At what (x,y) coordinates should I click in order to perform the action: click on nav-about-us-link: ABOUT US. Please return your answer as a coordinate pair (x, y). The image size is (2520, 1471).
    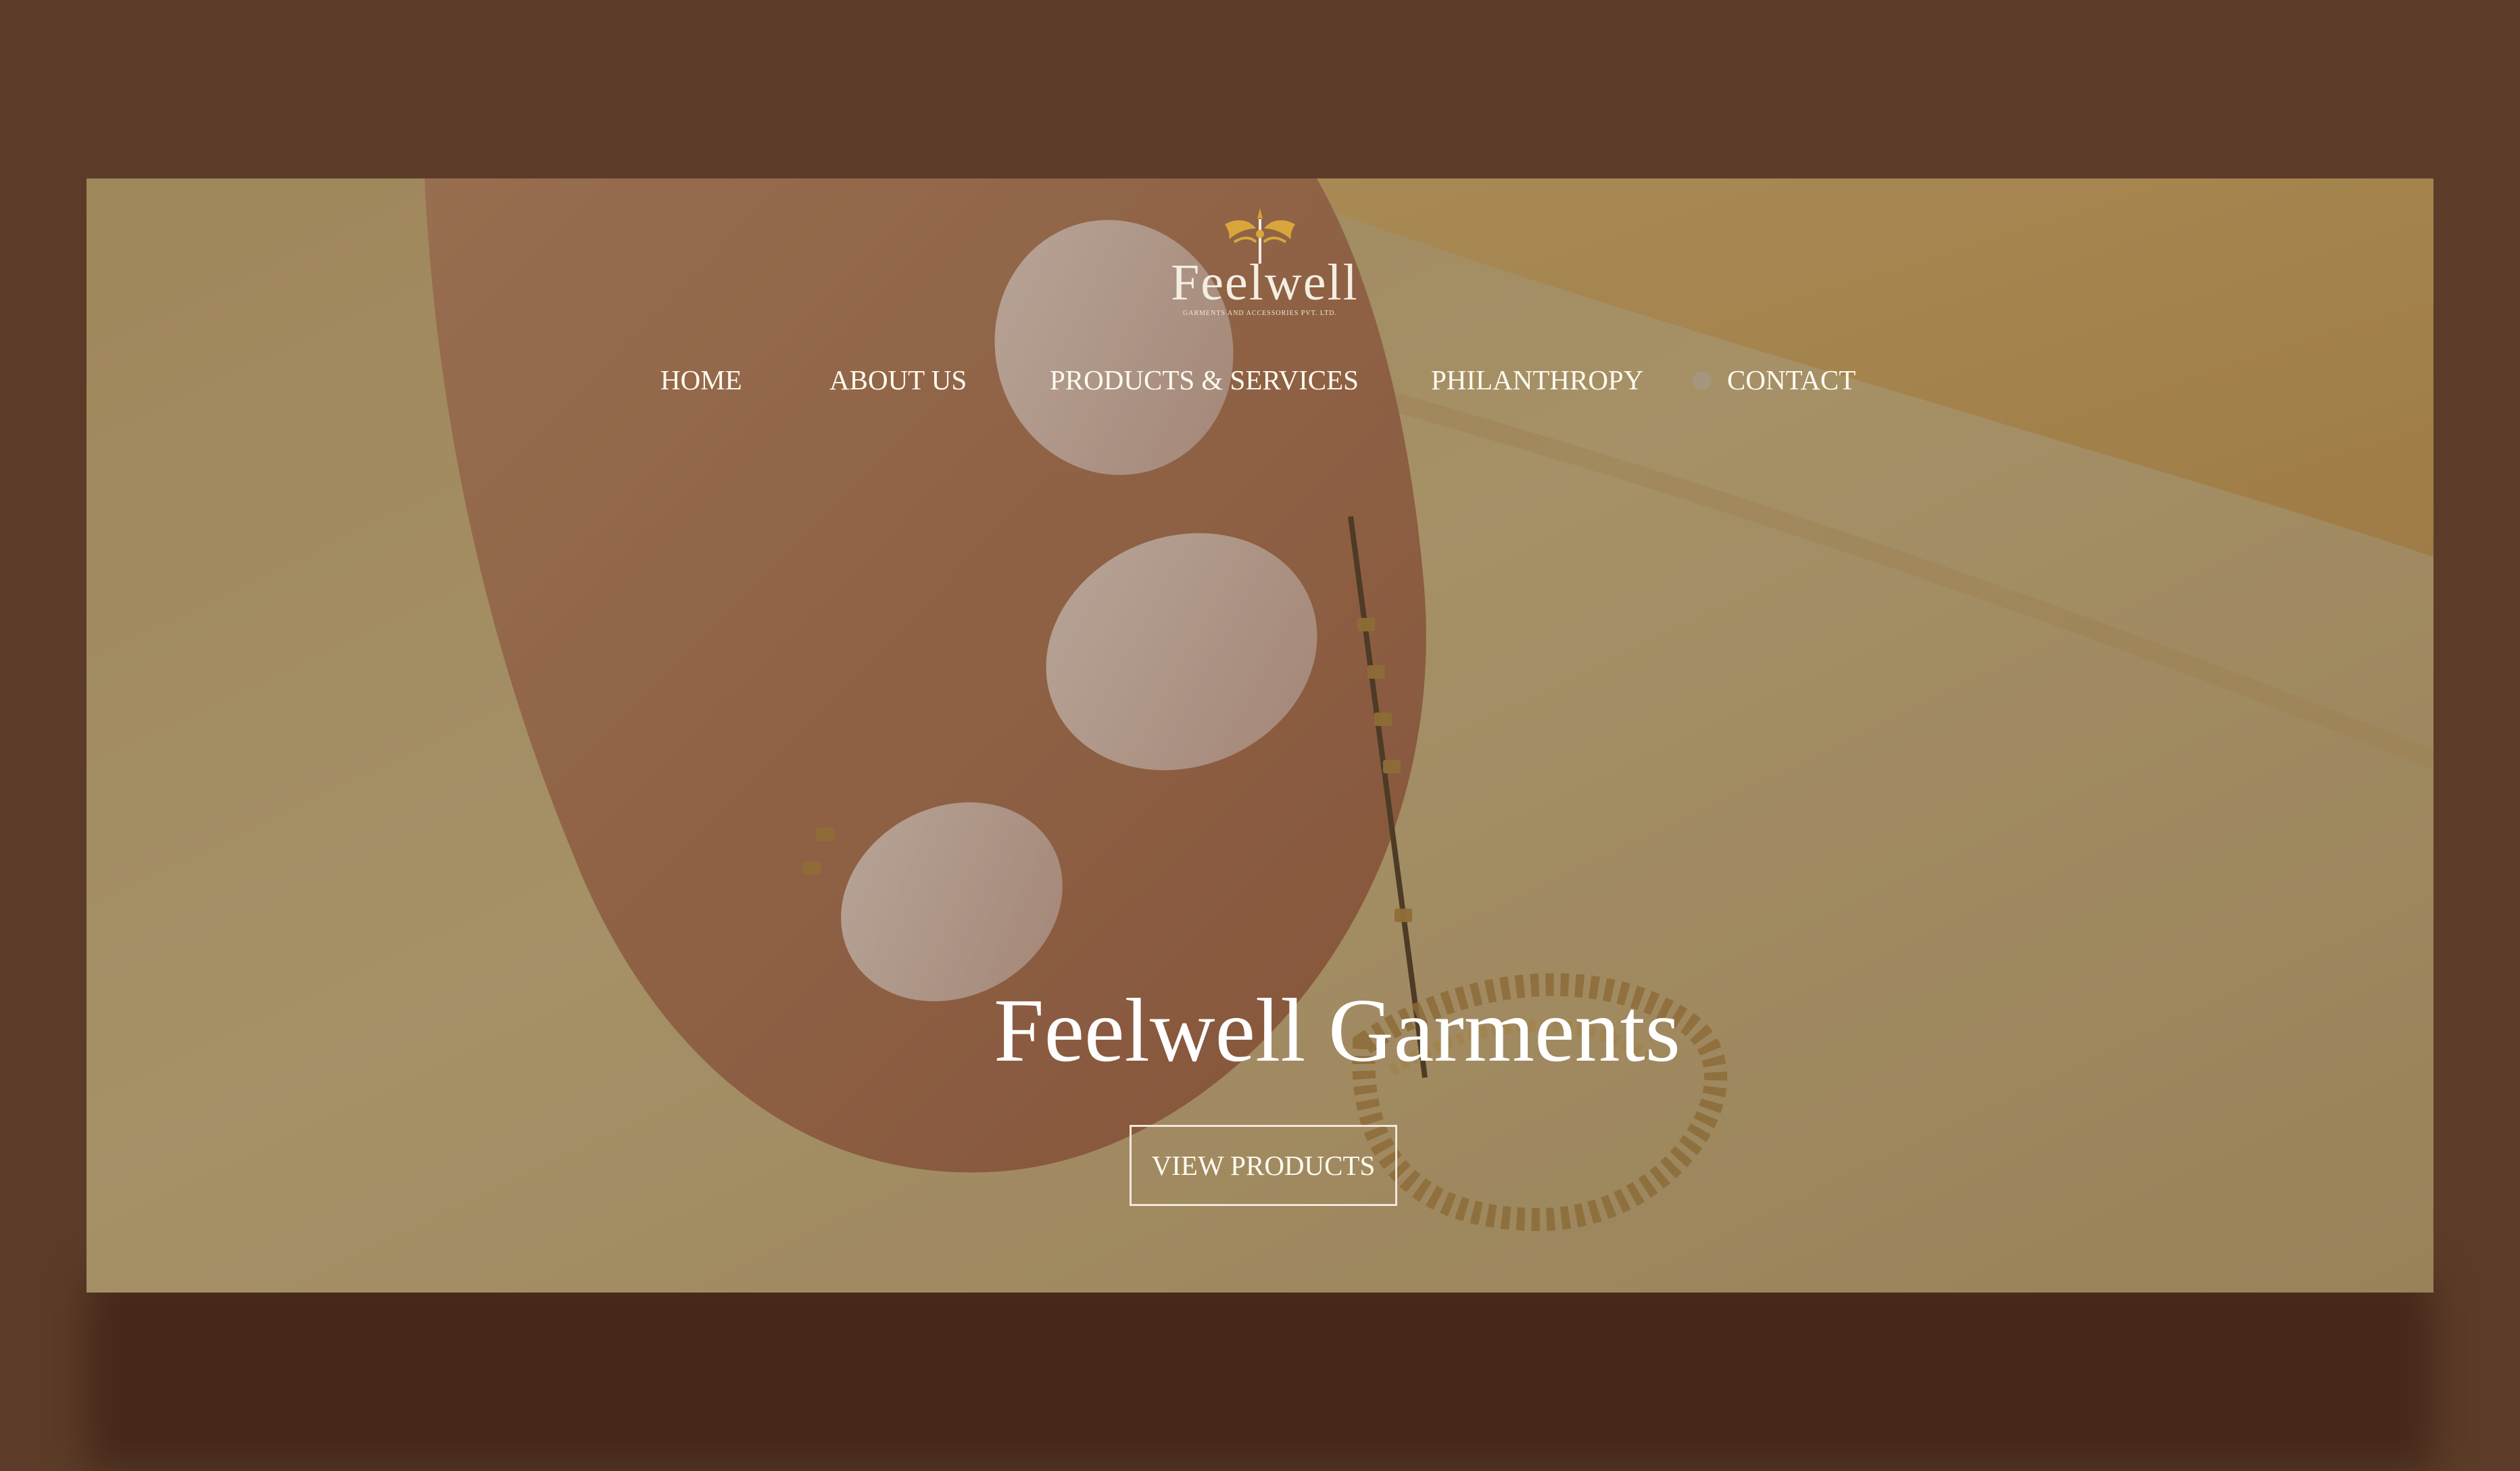
    Looking at the image, I should click on (898, 380).